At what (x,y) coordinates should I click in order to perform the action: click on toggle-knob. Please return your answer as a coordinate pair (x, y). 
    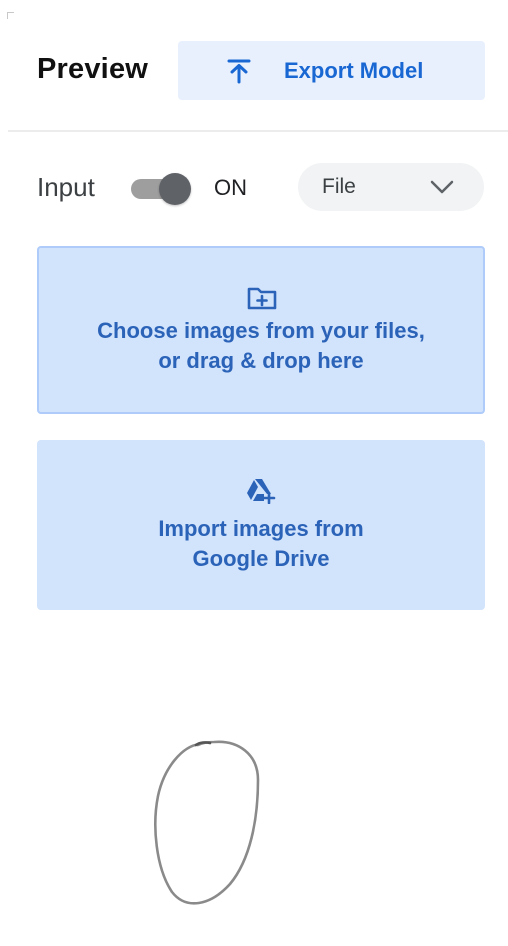
    Looking at the image, I should click on (175, 189).